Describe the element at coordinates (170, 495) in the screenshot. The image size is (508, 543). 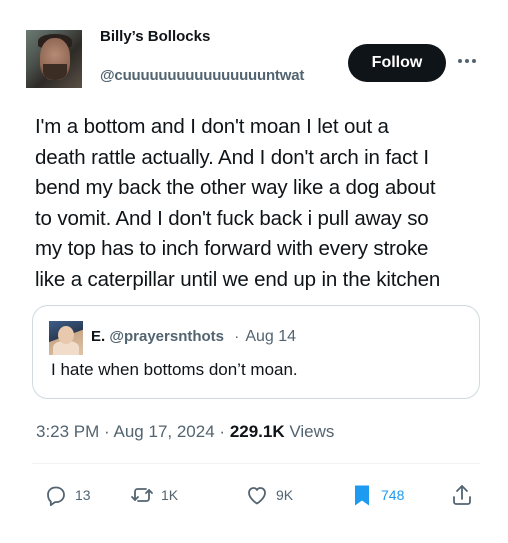
I see `repost-count: 1K` at that location.